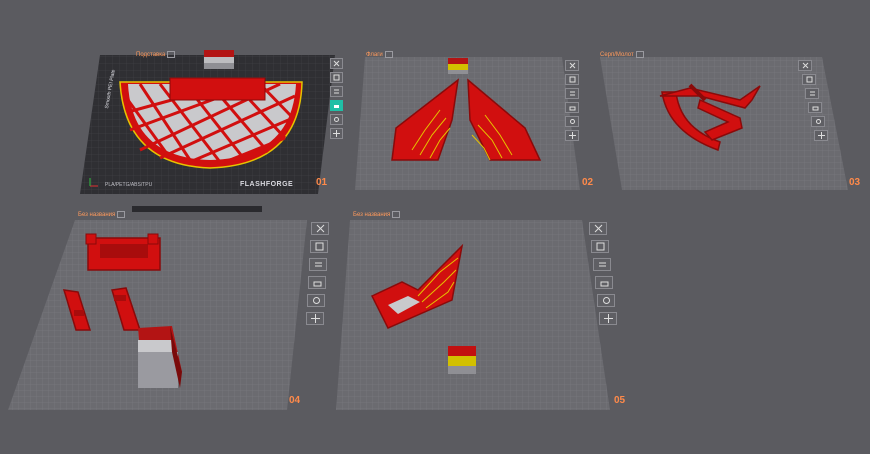  I want to click on plate-03-toolbar, so click(813, 100).